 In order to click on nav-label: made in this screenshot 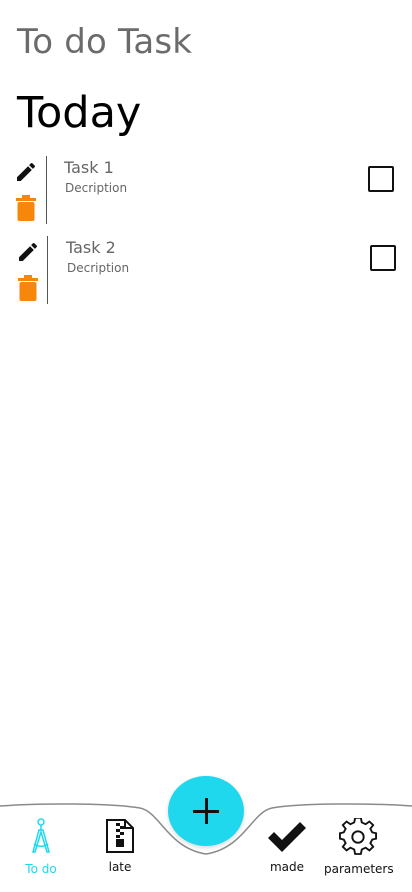, I will do `click(287, 867)`.